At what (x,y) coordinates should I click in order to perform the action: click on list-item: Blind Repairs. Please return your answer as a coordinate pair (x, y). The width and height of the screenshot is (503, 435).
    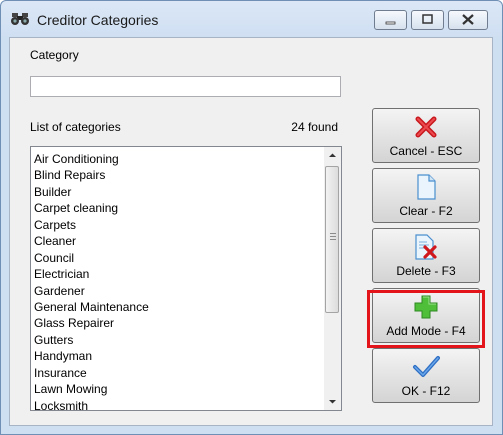
    Looking at the image, I should click on (91, 175).